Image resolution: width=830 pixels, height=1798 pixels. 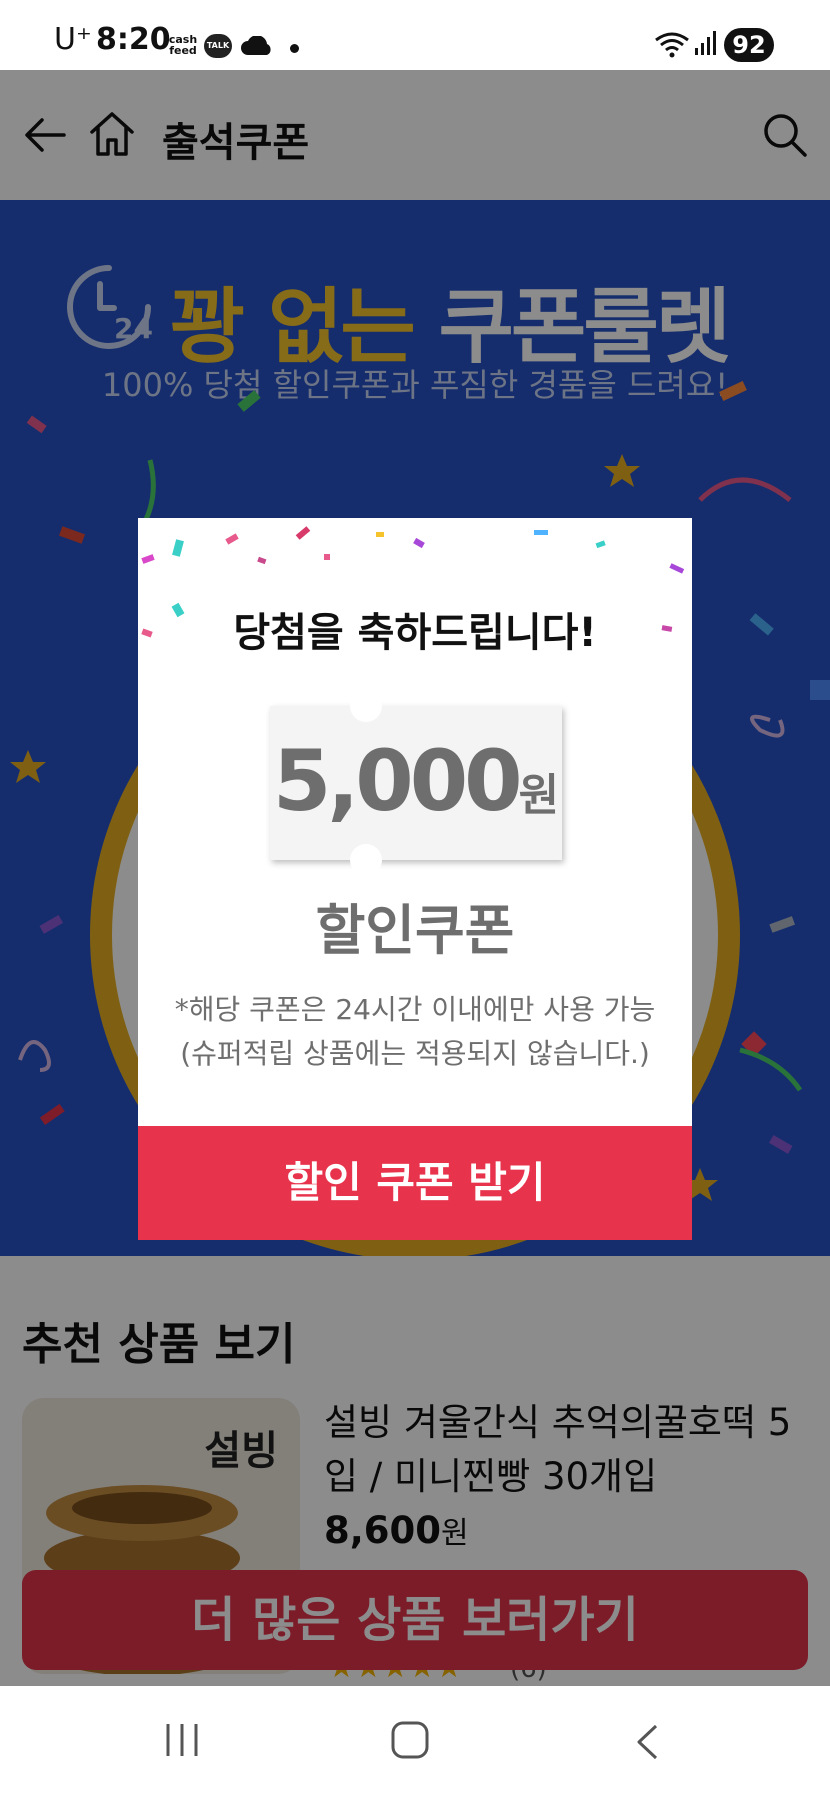 I want to click on carrier-label: U⁺, so click(x=73, y=39).